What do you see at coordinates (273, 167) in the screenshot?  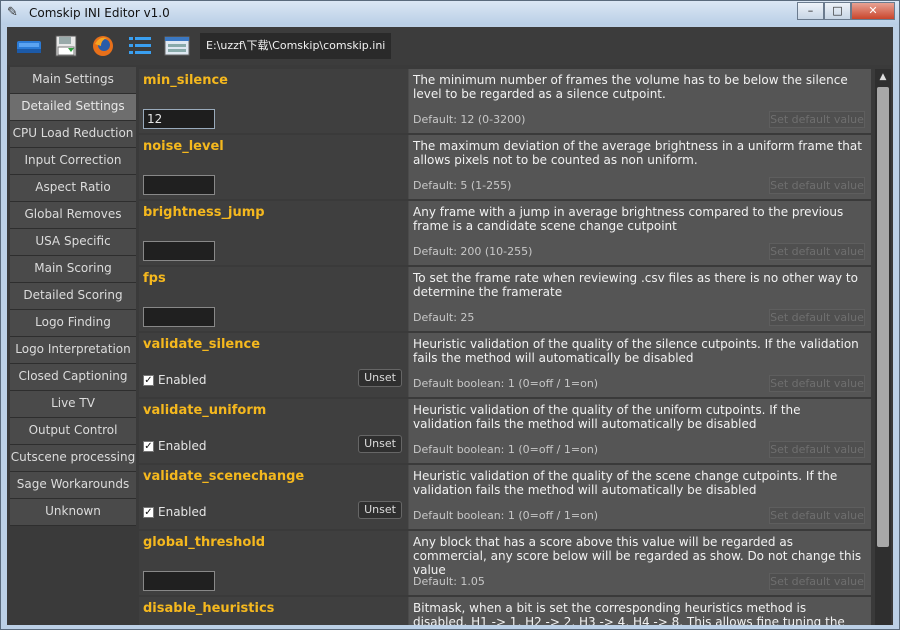 I see `setting-control: noise_level` at bounding box center [273, 167].